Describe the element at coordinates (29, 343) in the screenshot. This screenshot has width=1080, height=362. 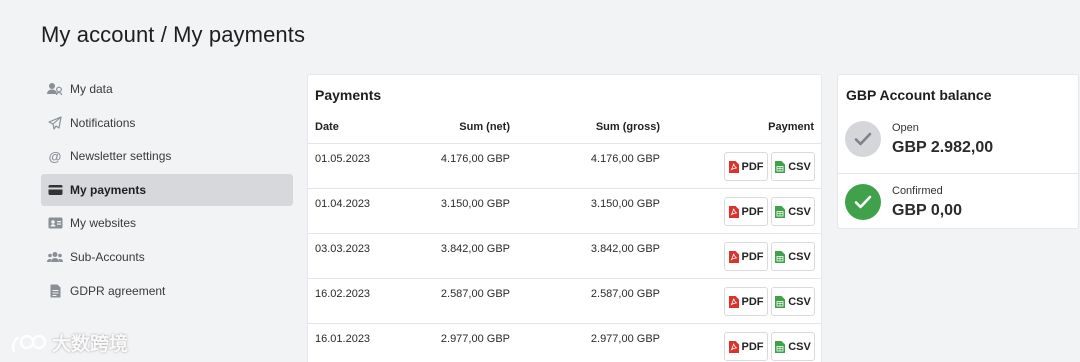
I see `watermark-logo-icon` at that location.